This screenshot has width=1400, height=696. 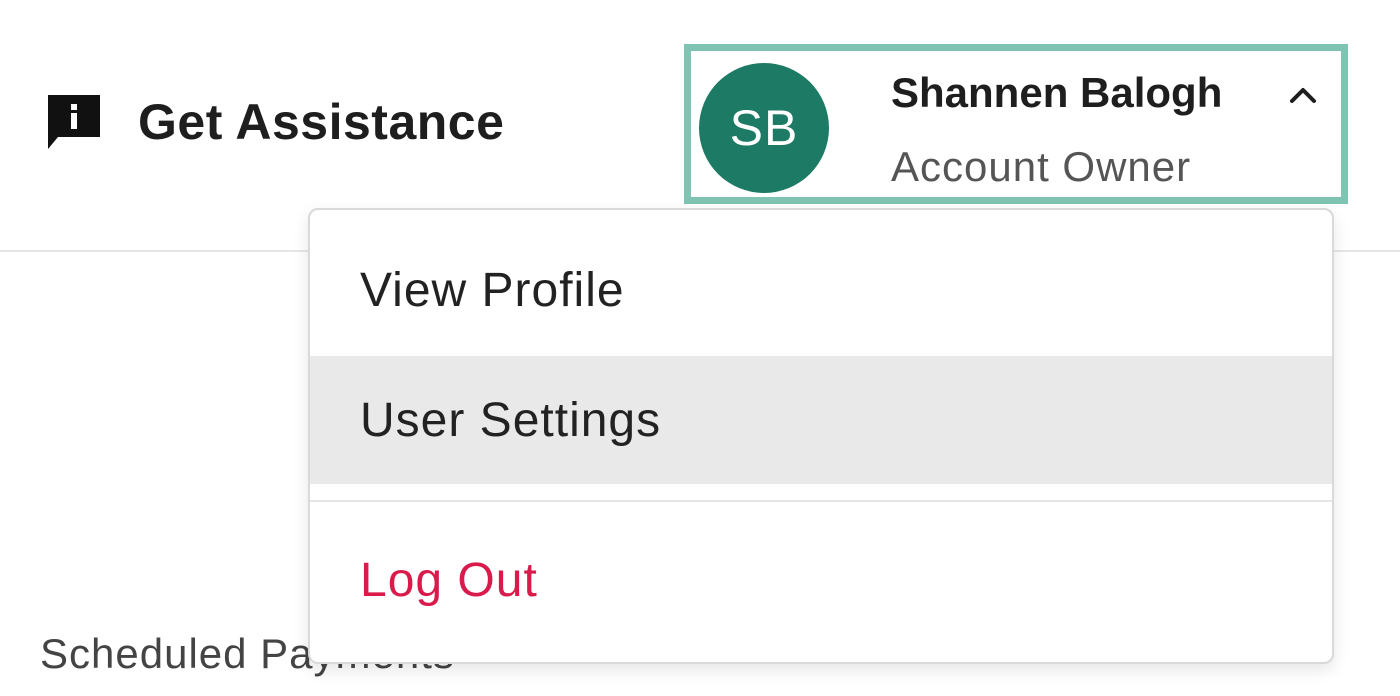 What do you see at coordinates (821, 580) in the screenshot?
I see `menu-item-log-out: Log Out` at bounding box center [821, 580].